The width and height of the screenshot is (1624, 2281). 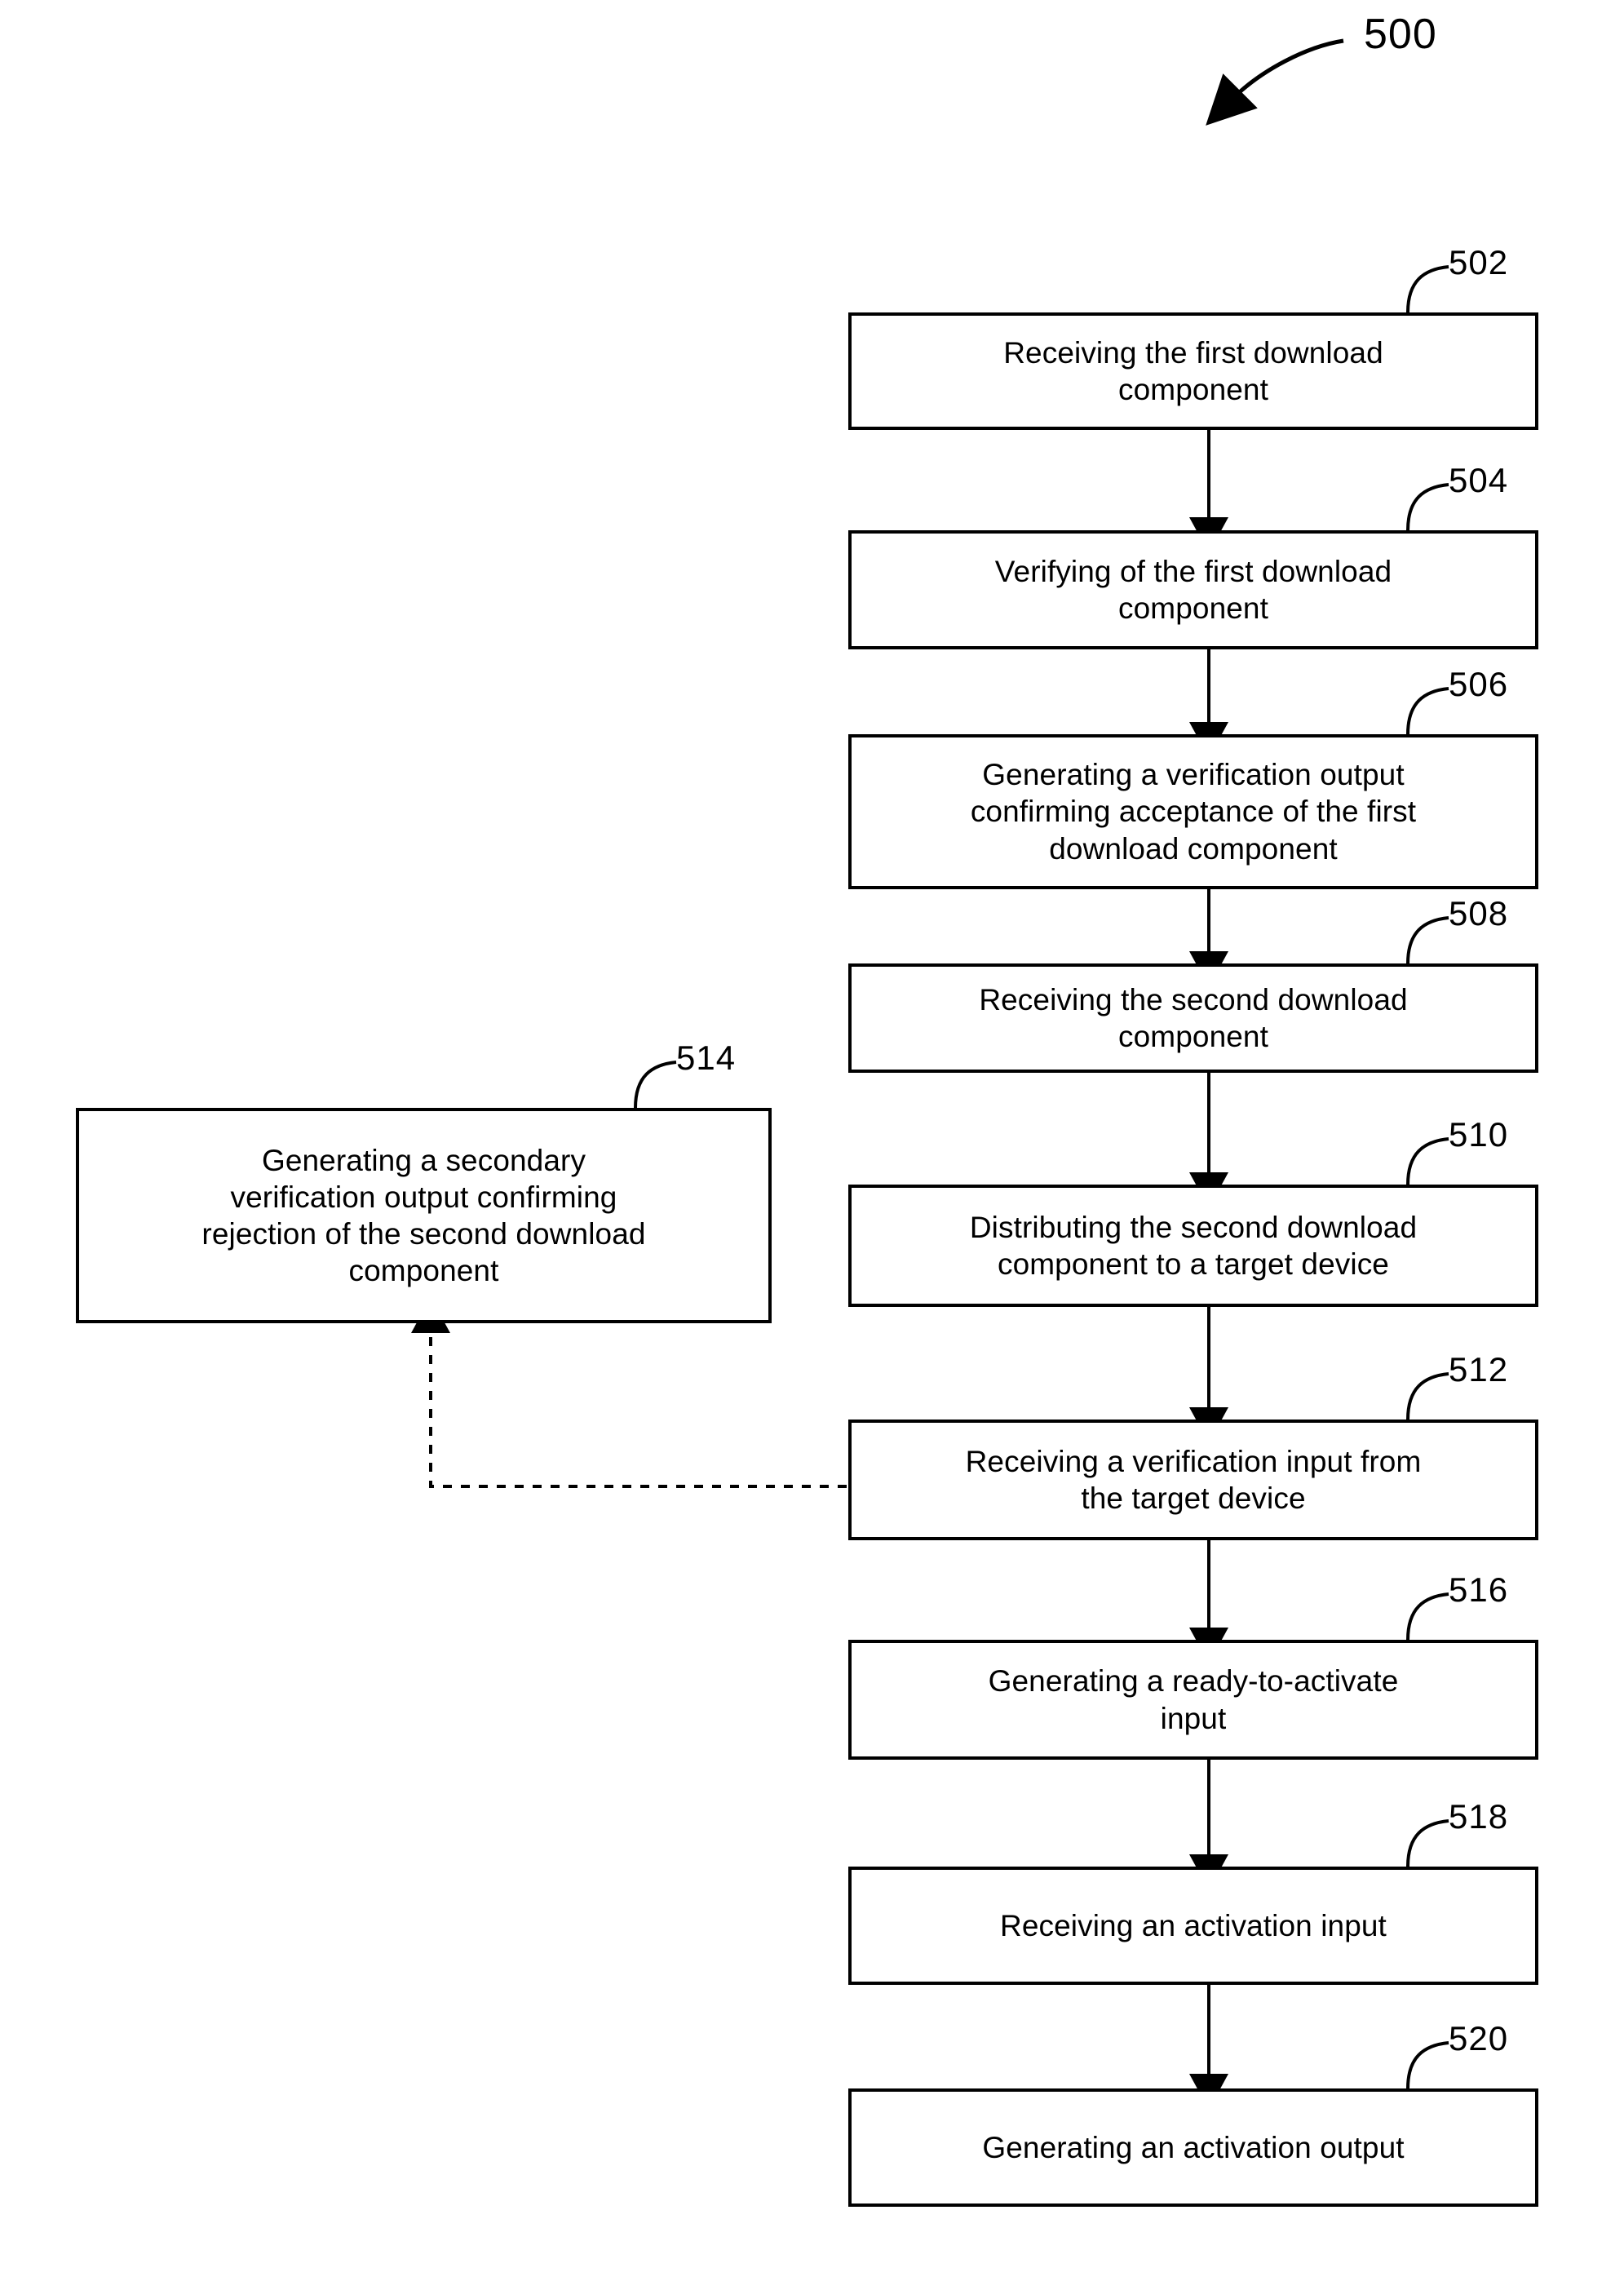 What do you see at coordinates (1479, 1817) in the screenshot?
I see `reference-label-518: 518` at bounding box center [1479, 1817].